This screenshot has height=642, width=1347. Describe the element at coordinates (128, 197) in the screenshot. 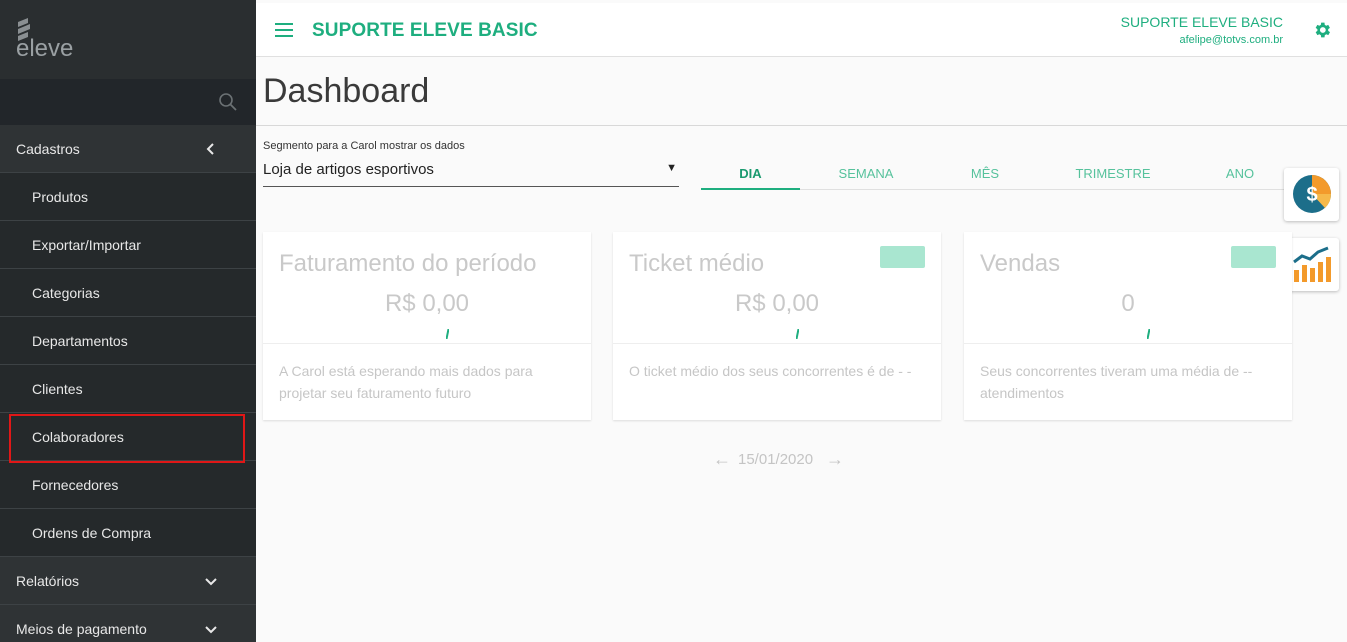

I see `sidebar-item-produtos: Produtos` at that location.